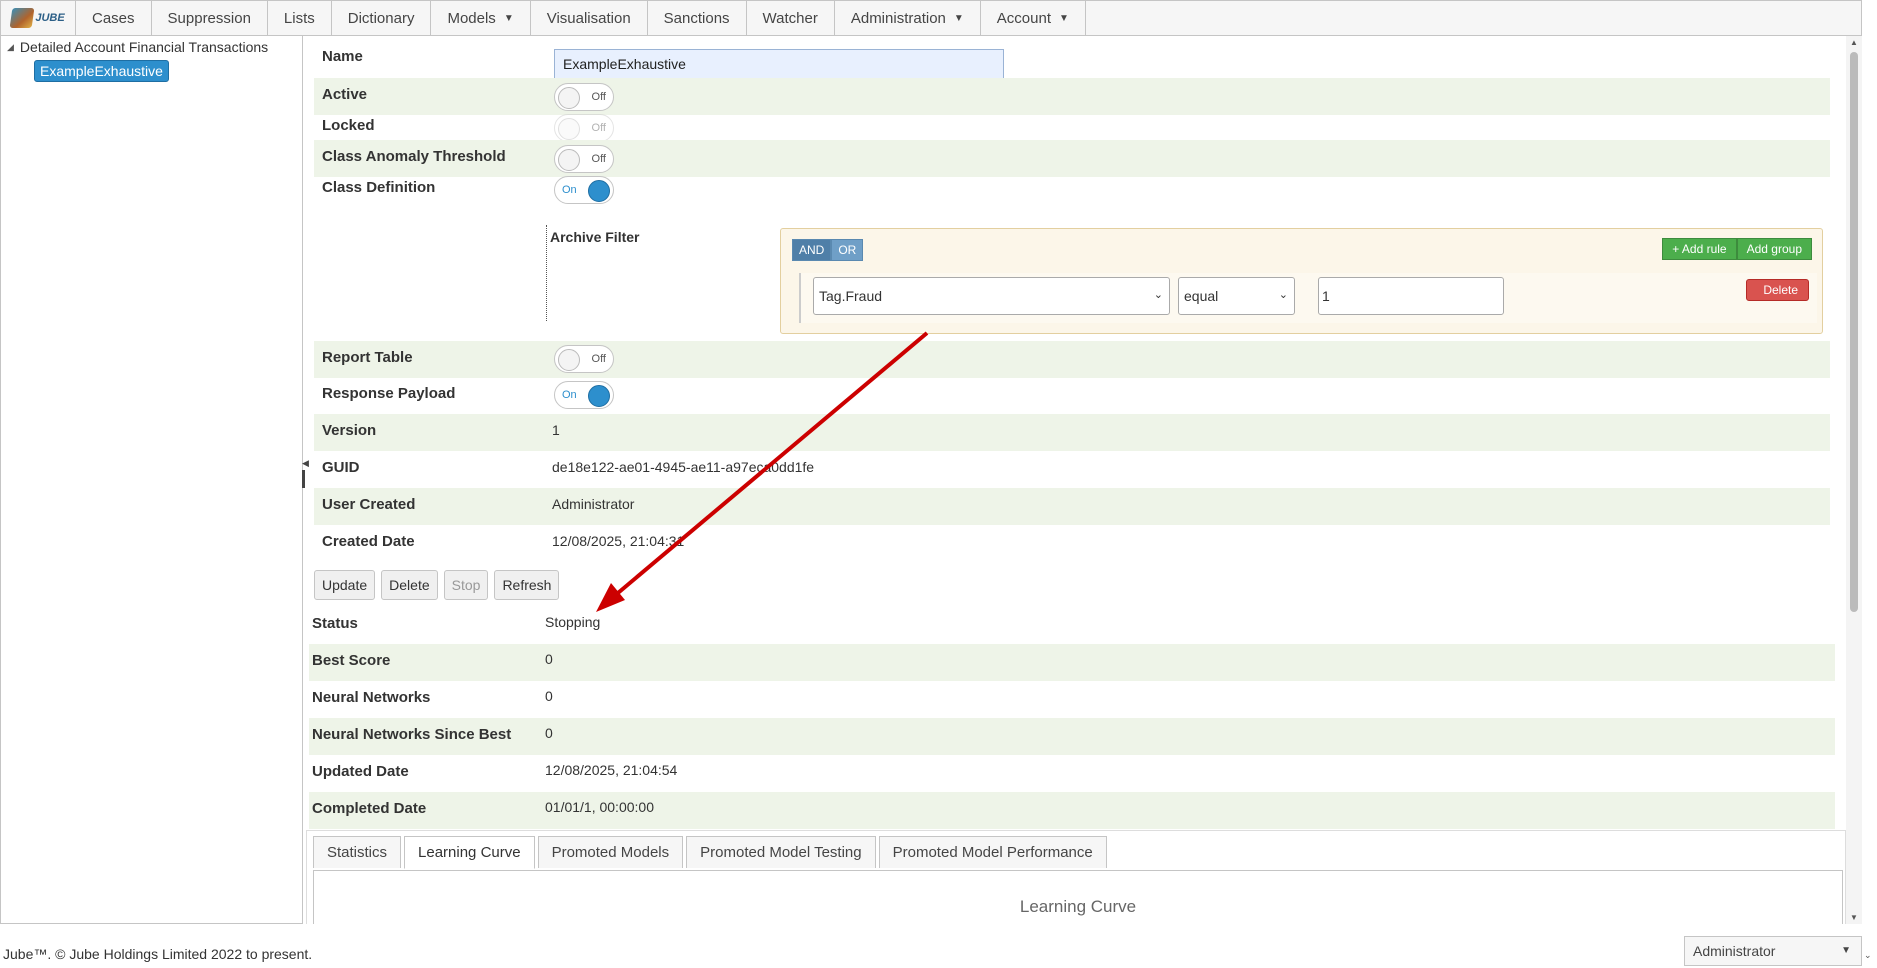 The image size is (1877, 968). What do you see at coordinates (1411, 296) in the screenshot?
I see `value-input: 1` at bounding box center [1411, 296].